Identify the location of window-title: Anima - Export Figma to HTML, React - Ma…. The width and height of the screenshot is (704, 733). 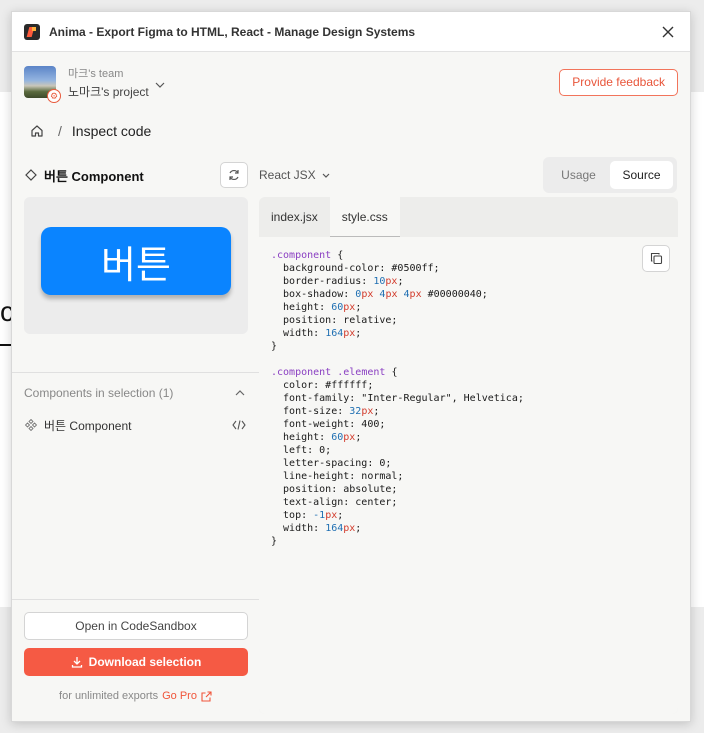
(232, 31).